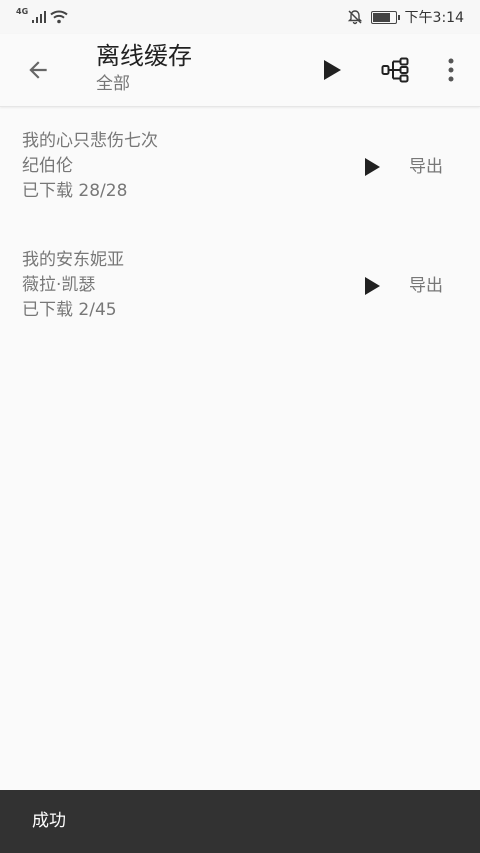 This screenshot has width=480, height=853. Describe the element at coordinates (240, 821) in the screenshot. I see `snackbar: 成功` at that location.